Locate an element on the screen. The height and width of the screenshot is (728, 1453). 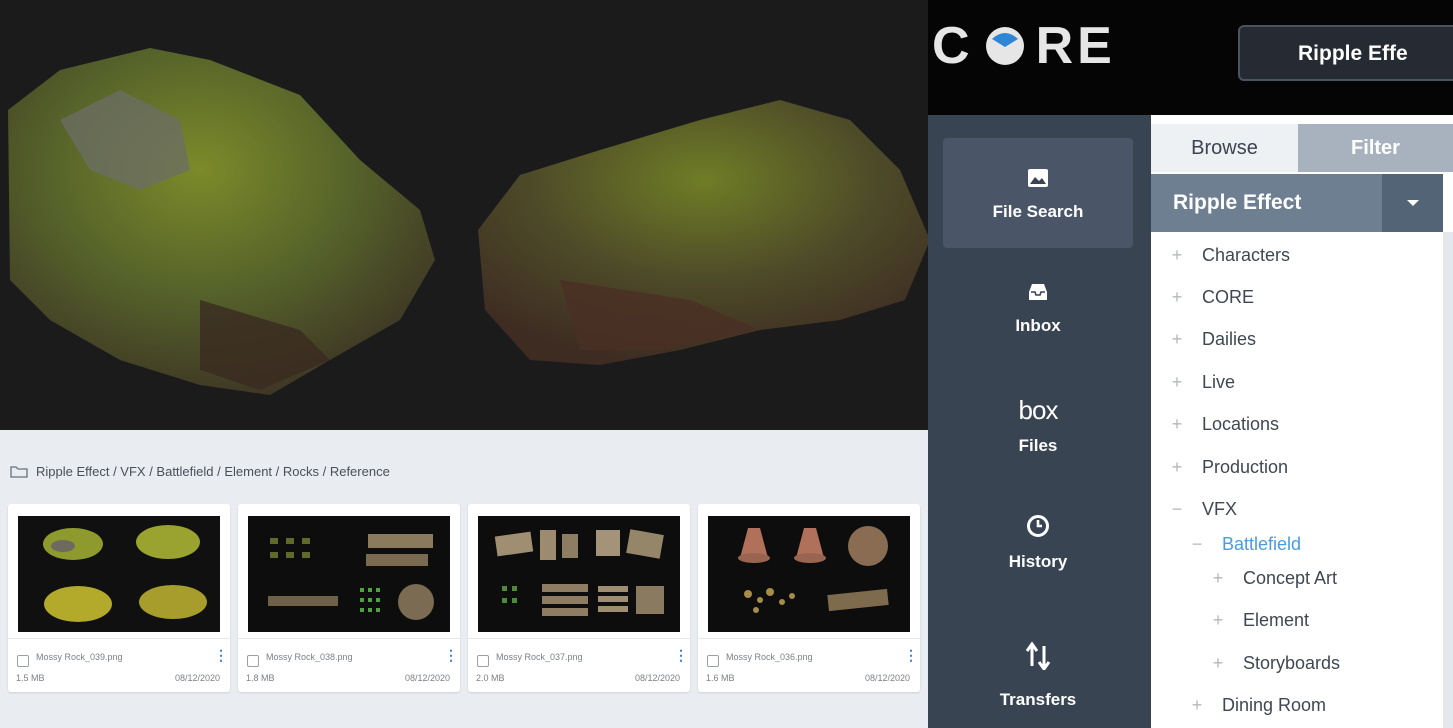
tree-item-label: Concept Art is located at coordinates (1290, 577).